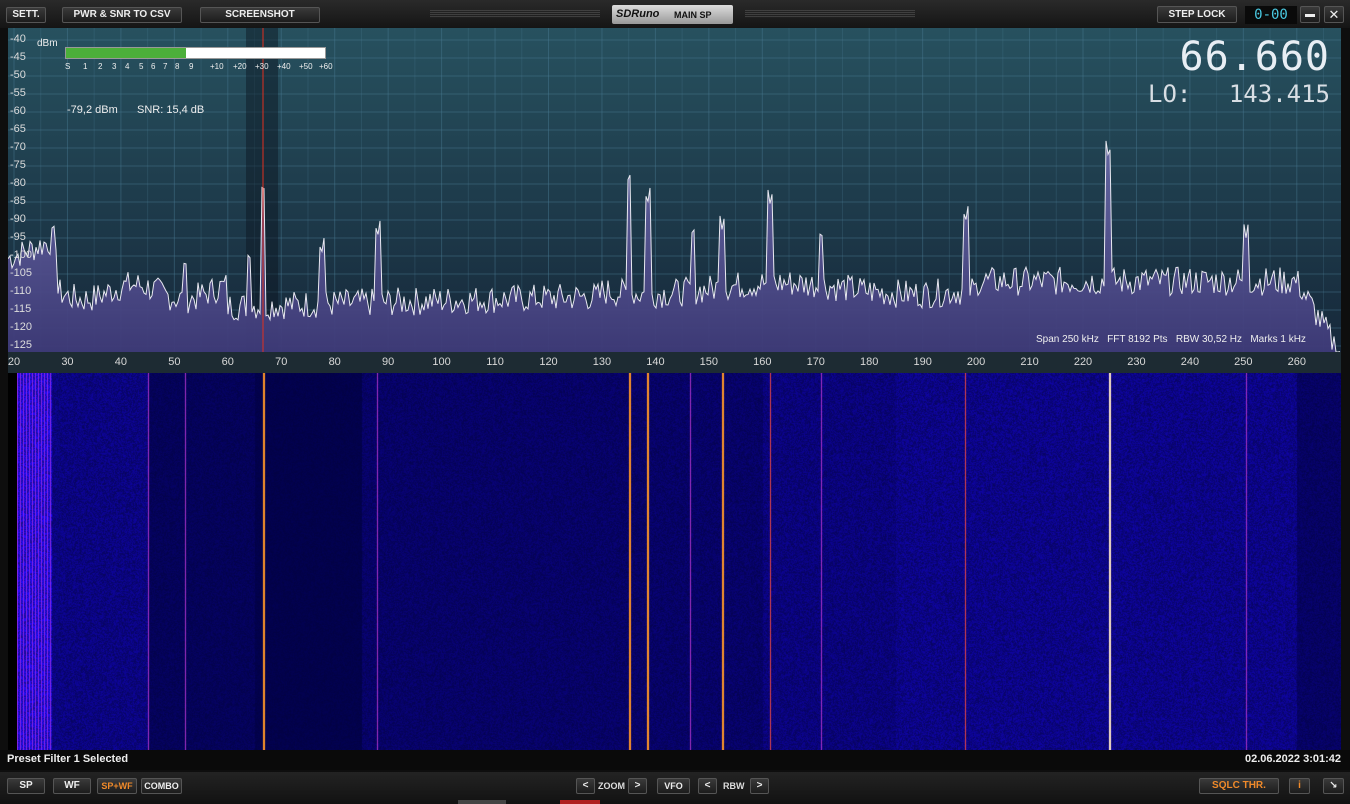 The width and height of the screenshot is (1350, 804). I want to click on s-meter-label: +30, so click(262, 66).